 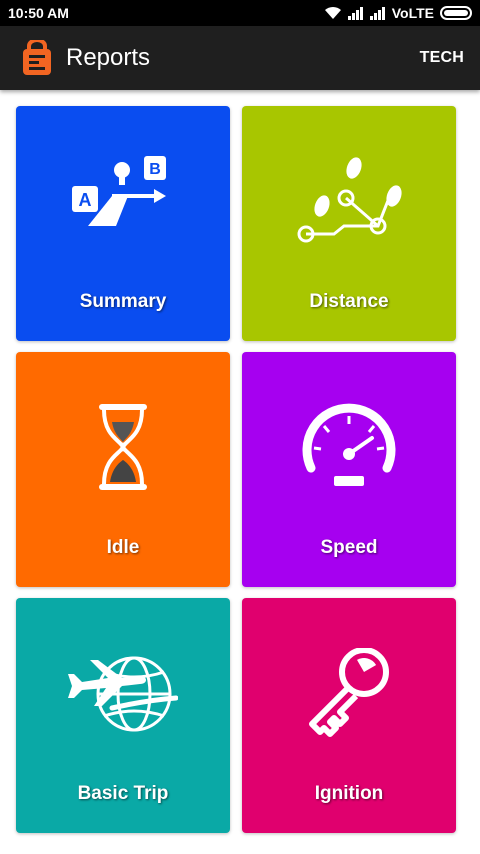 I want to click on route-sign-icon: A B, so click(x=119, y=191).